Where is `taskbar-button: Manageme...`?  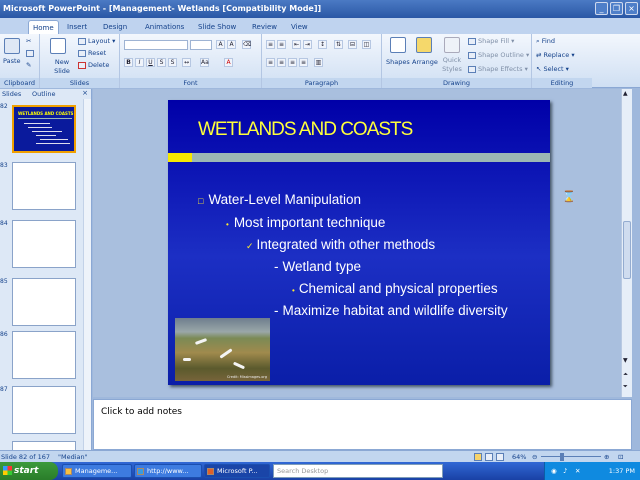
taskbar-button: Manageme... is located at coordinates (97, 471).